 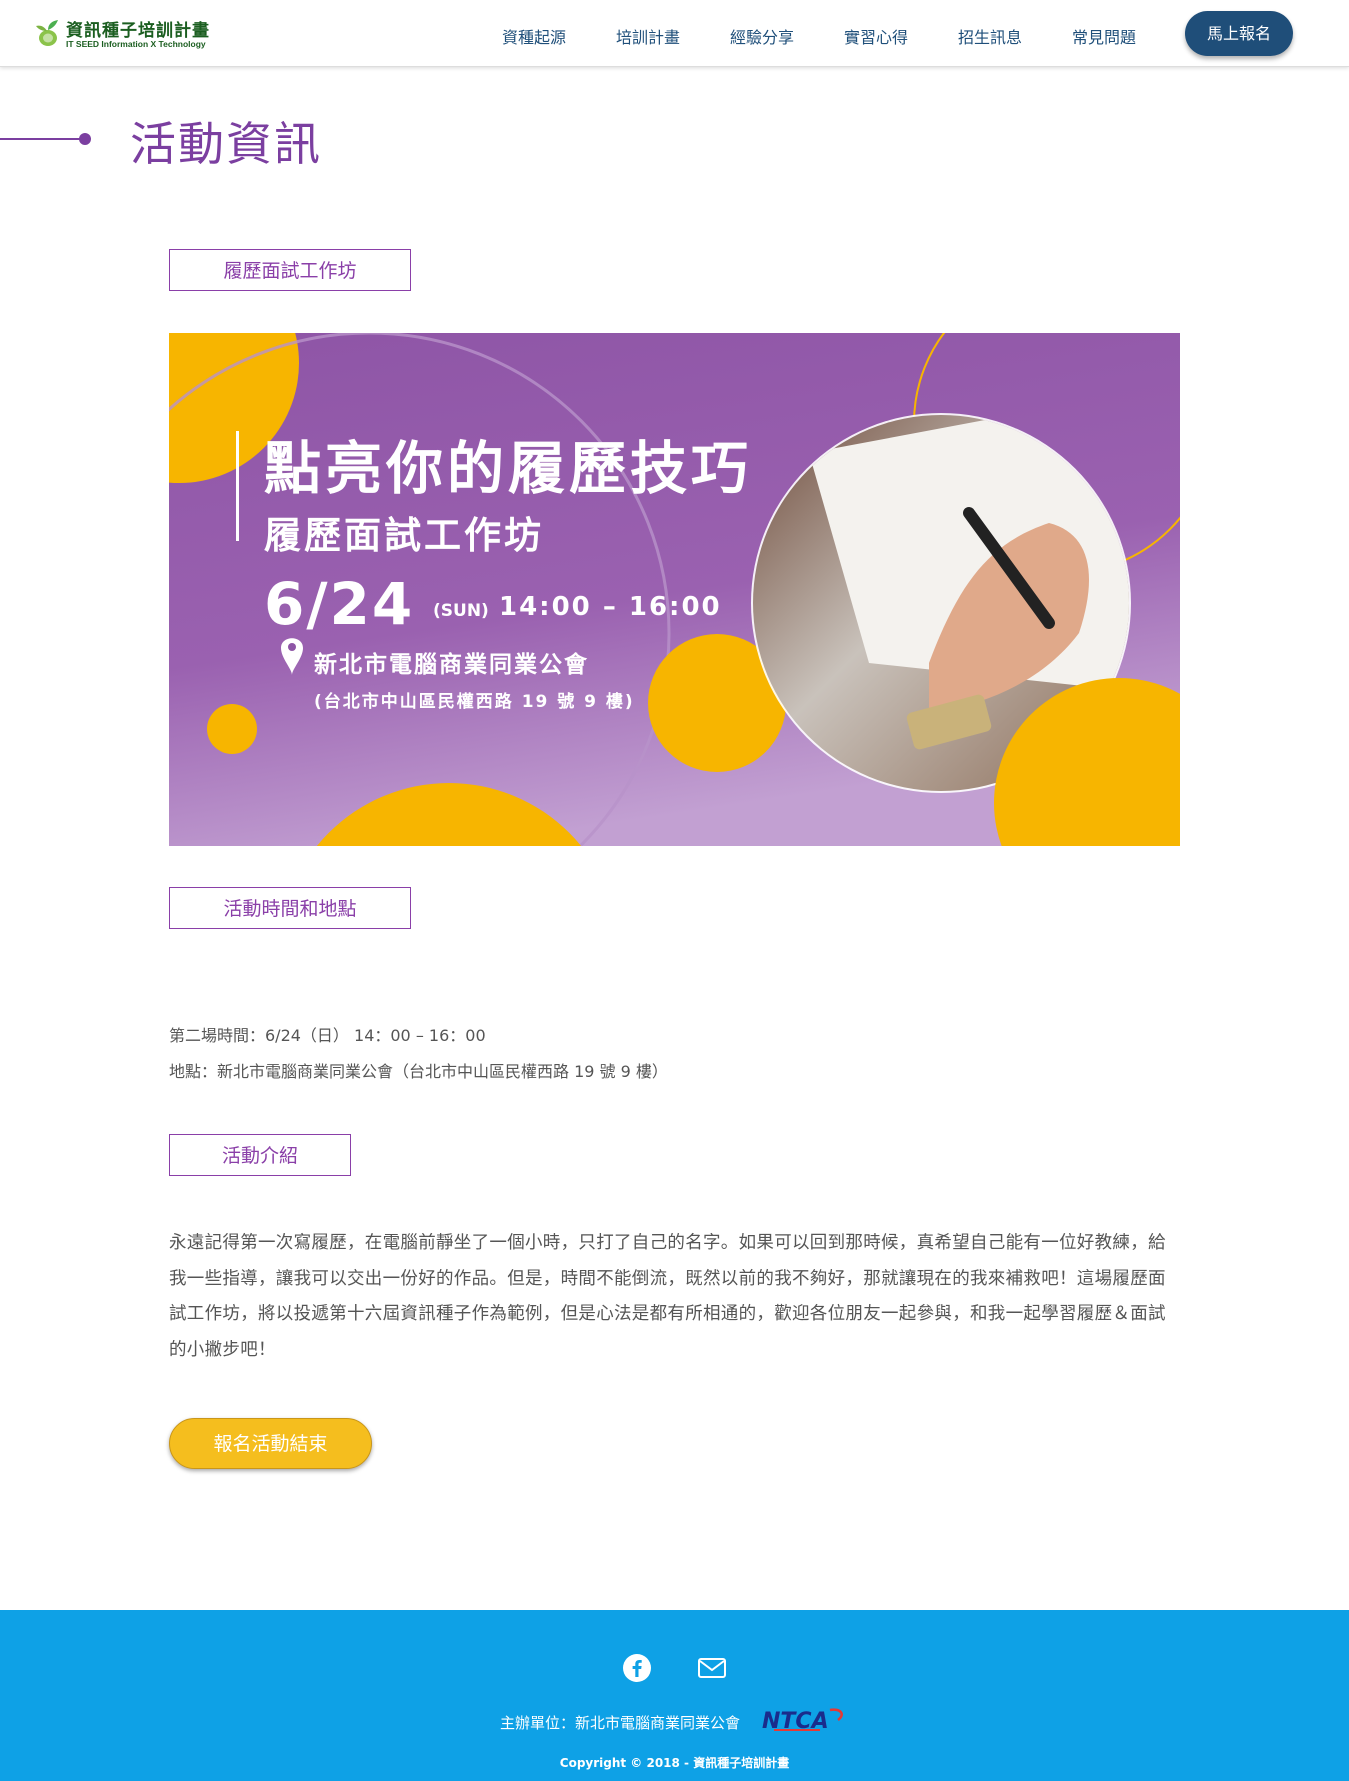 I want to click on banner-date: 6/24, so click(x=339, y=604).